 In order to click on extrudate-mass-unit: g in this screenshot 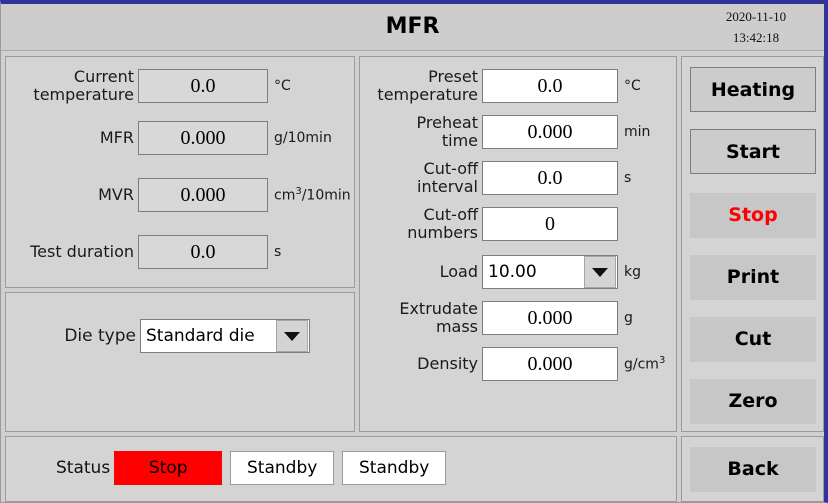, I will do `click(628, 318)`.